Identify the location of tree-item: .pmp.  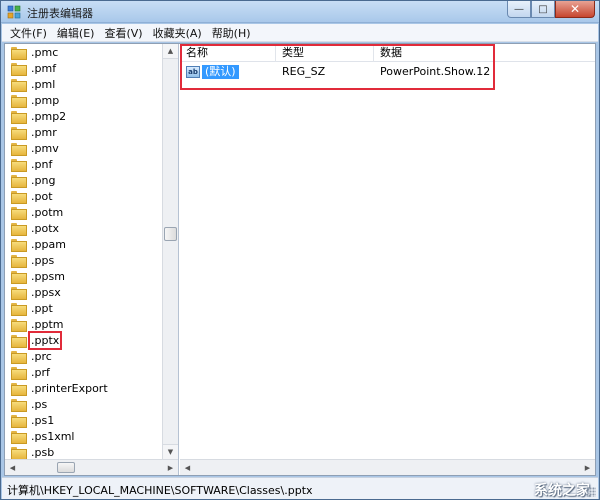
(84, 100).